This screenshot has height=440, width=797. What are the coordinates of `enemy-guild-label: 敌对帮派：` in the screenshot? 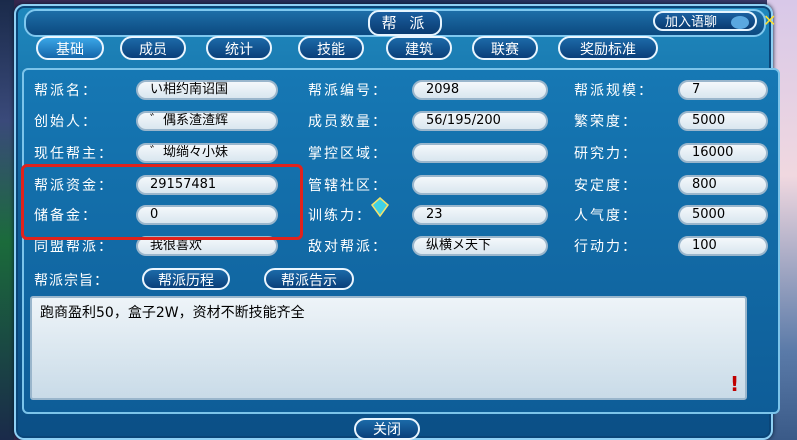 It's located at (348, 247).